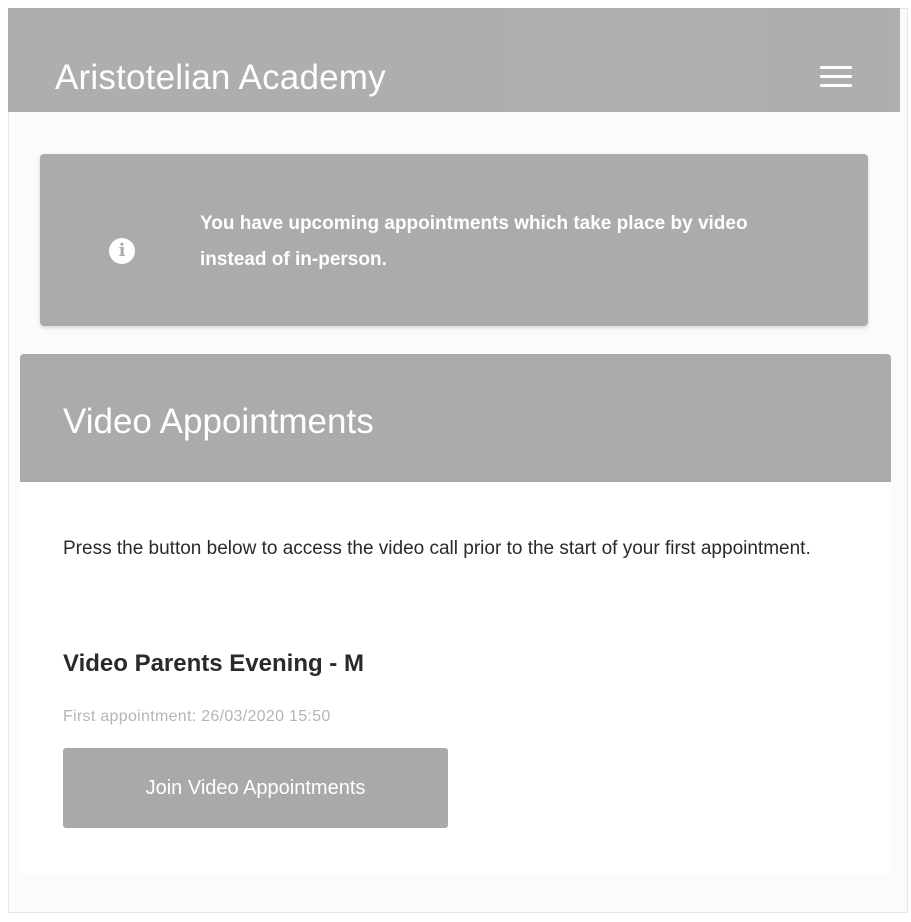 The width and height of the screenshot is (911, 922). Describe the element at coordinates (454, 60) in the screenshot. I see `top-navbar: Aristotelian Academy` at that location.